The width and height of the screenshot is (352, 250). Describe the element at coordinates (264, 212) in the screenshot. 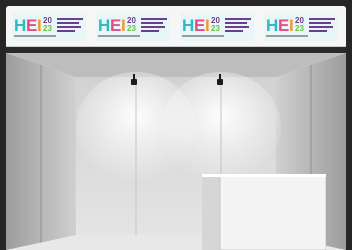

I see `reception-counter` at that location.